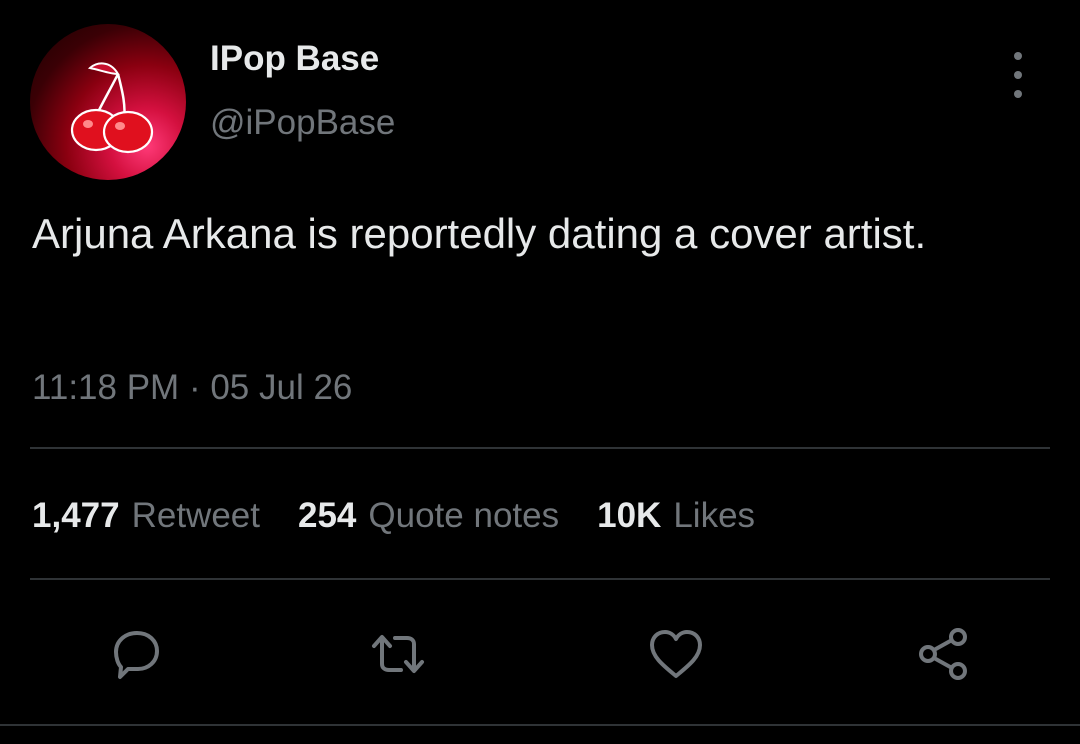 This screenshot has width=1080, height=744. What do you see at coordinates (714, 515) in the screenshot?
I see `like-label: Likes` at bounding box center [714, 515].